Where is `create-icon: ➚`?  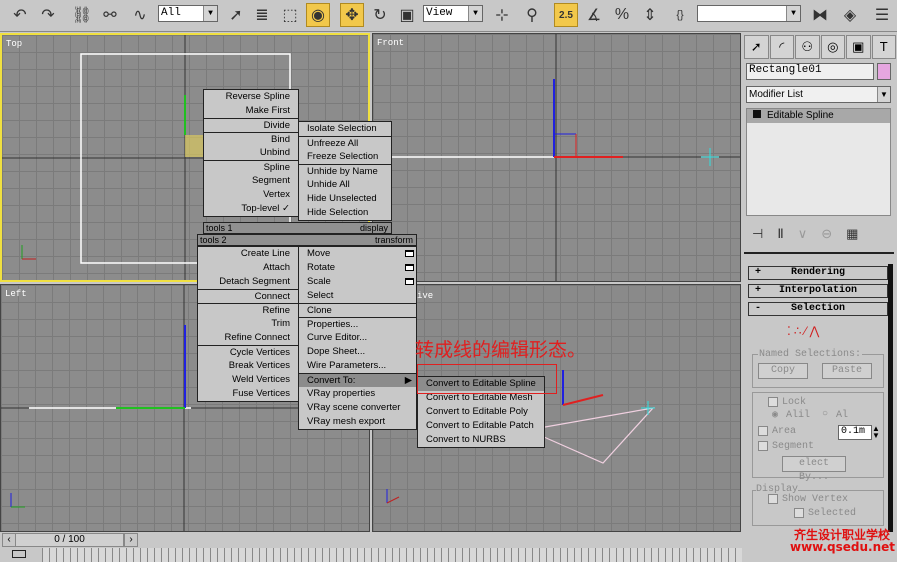 create-icon: ➚ is located at coordinates (756, 47).